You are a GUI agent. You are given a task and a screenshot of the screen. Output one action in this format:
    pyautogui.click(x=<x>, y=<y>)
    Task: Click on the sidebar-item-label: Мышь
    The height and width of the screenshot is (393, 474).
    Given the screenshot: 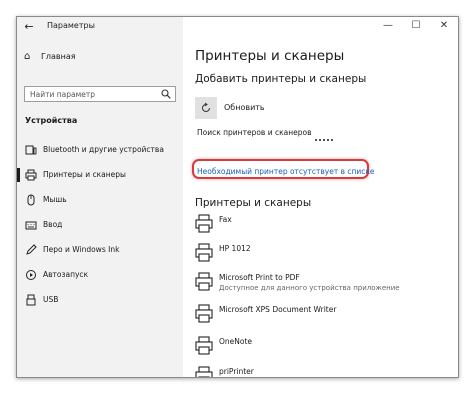 What is the action you would take?
    pyautogui.click(x=55, y=199)
    